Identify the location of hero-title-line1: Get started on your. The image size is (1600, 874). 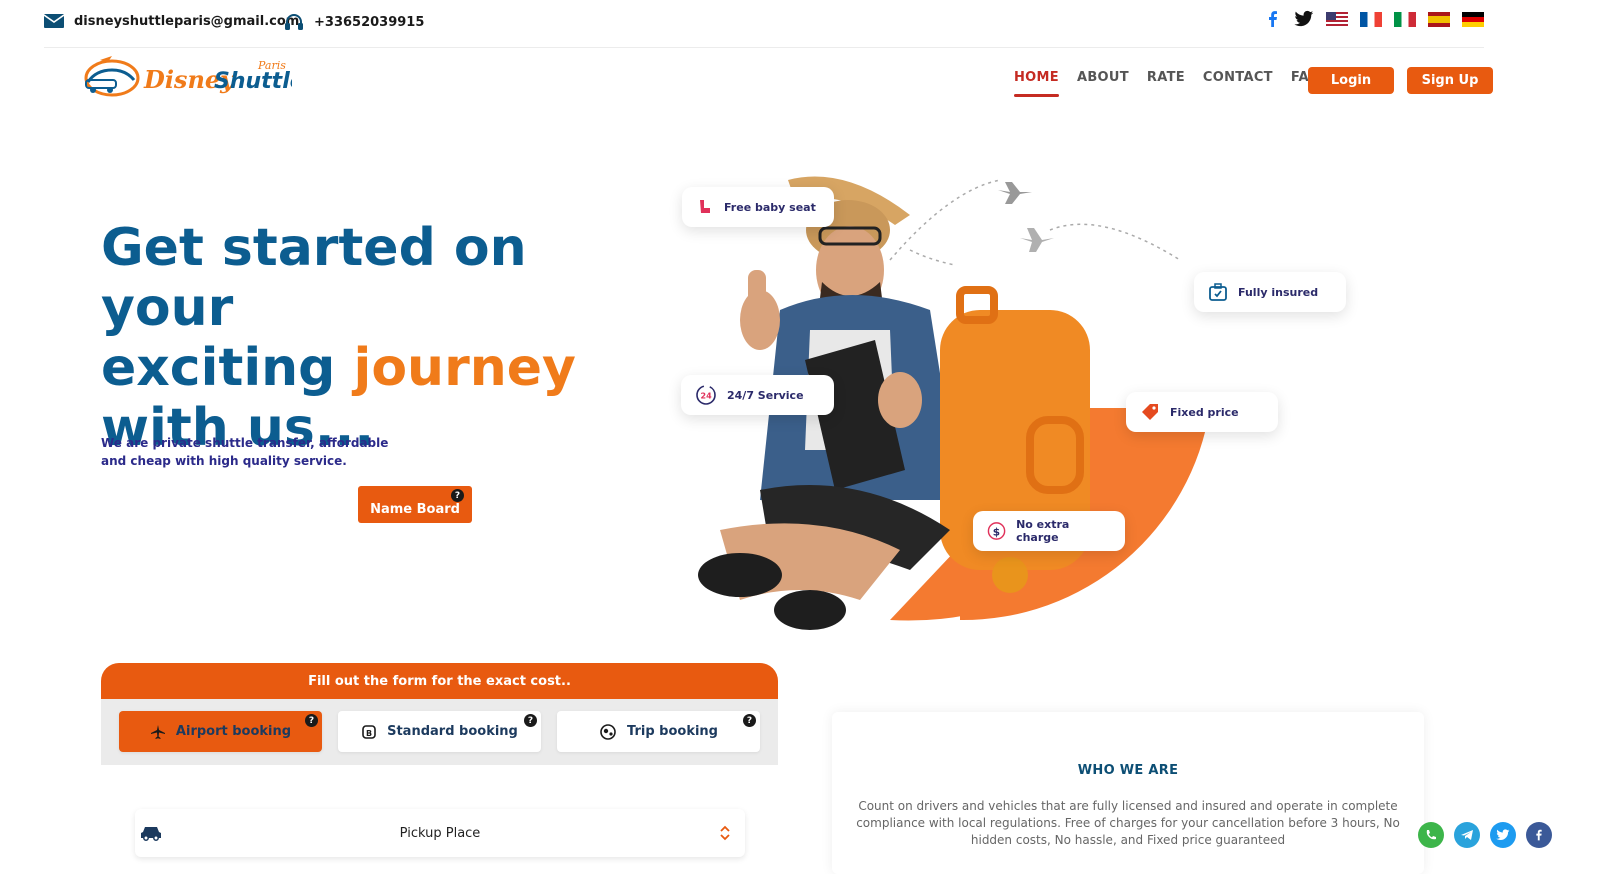
(314, 278).